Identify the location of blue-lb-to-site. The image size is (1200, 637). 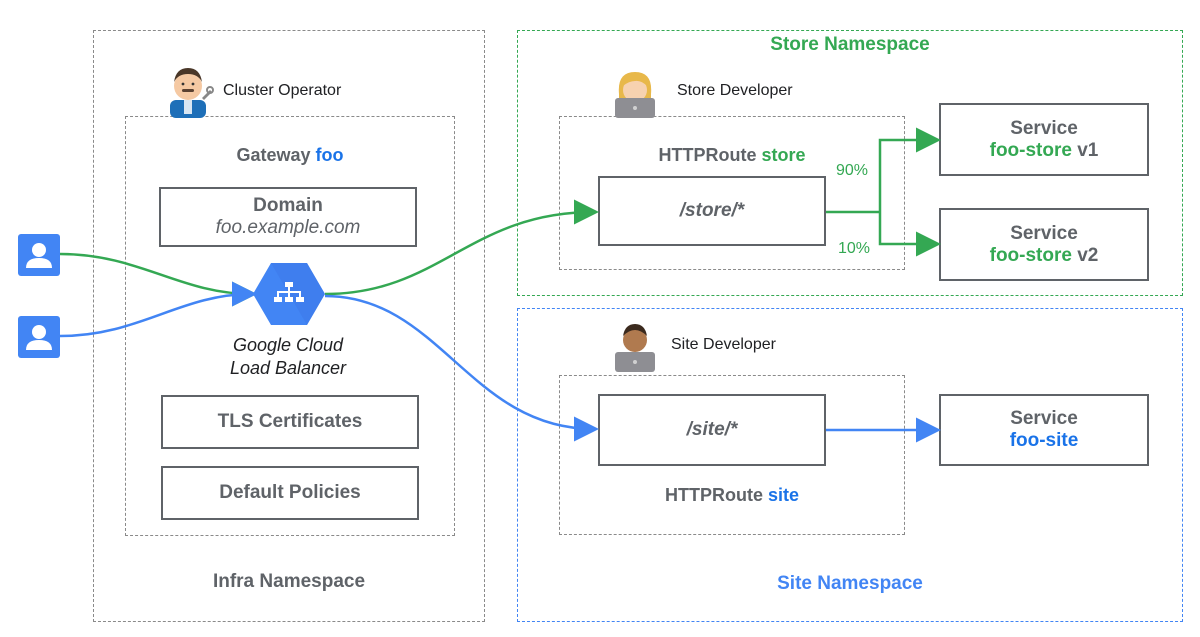
(461, 368).